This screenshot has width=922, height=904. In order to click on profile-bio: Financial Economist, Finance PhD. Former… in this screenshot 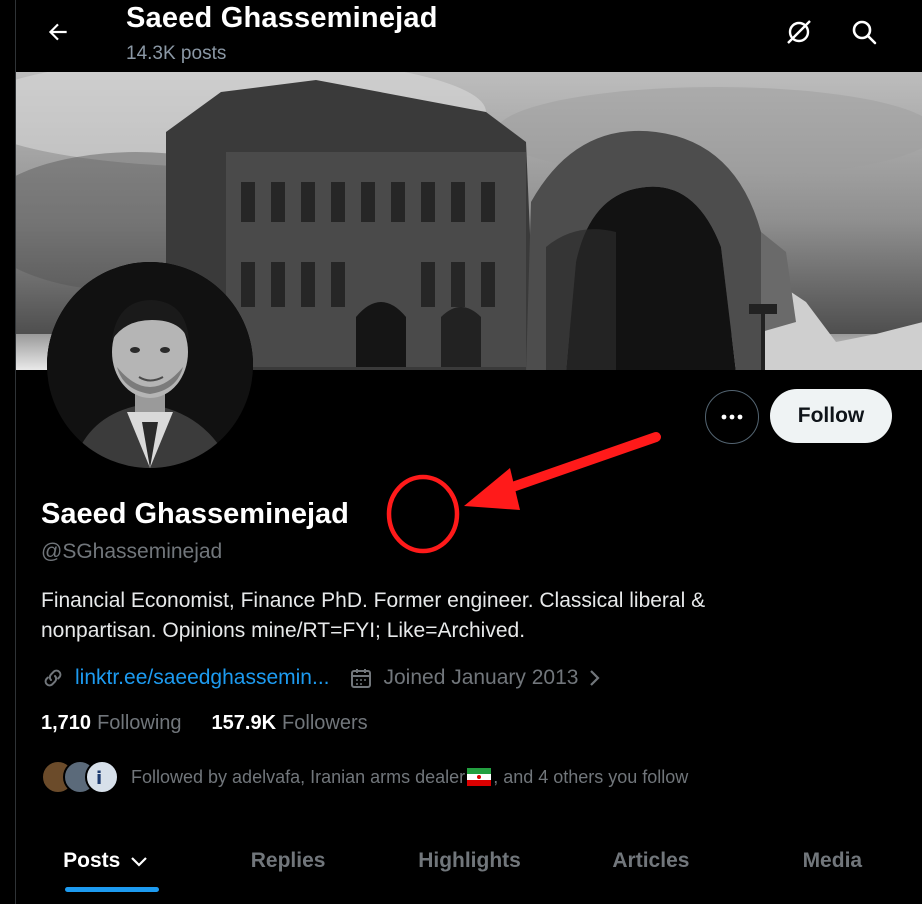, I will do `click(421, 616)`.